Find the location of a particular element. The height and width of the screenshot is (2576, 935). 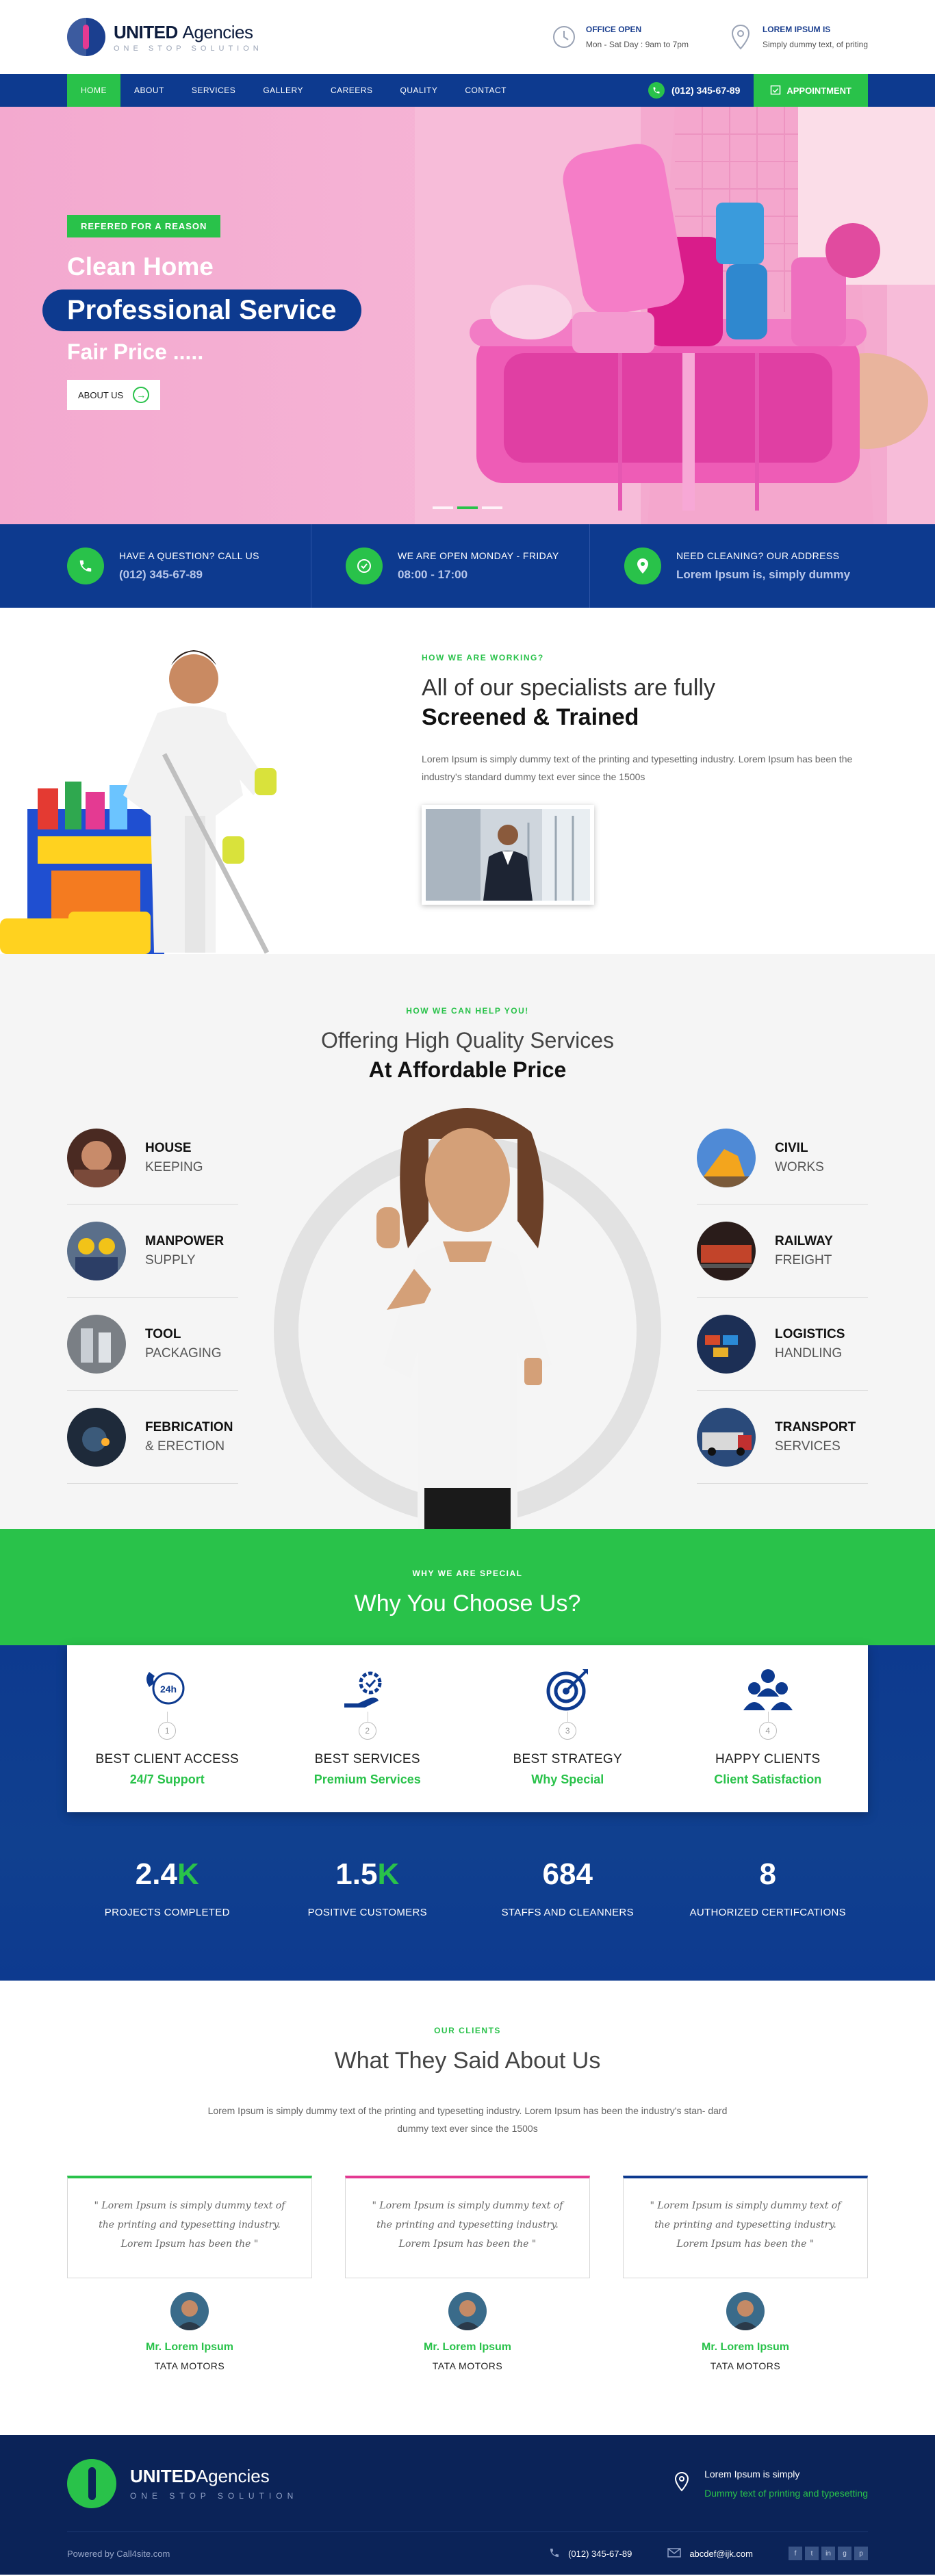

working-eyebrow: HOW WE ARE WORKING? is located at coordinates (483, 657).